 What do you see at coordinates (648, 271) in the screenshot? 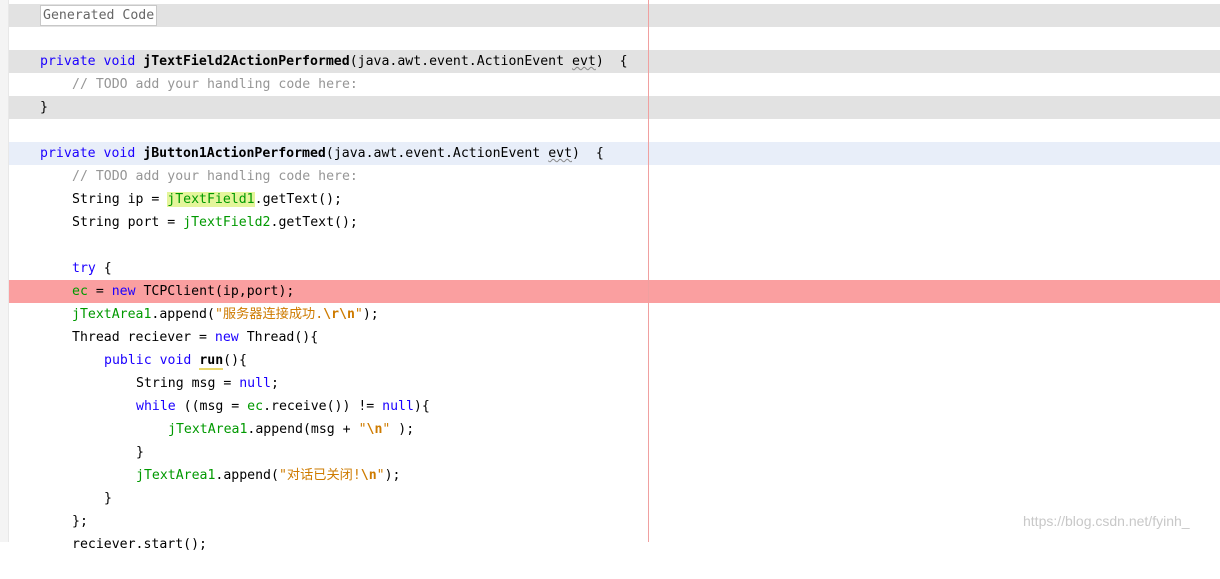
I see `right-margin-line` at bounding box center [648, 271].